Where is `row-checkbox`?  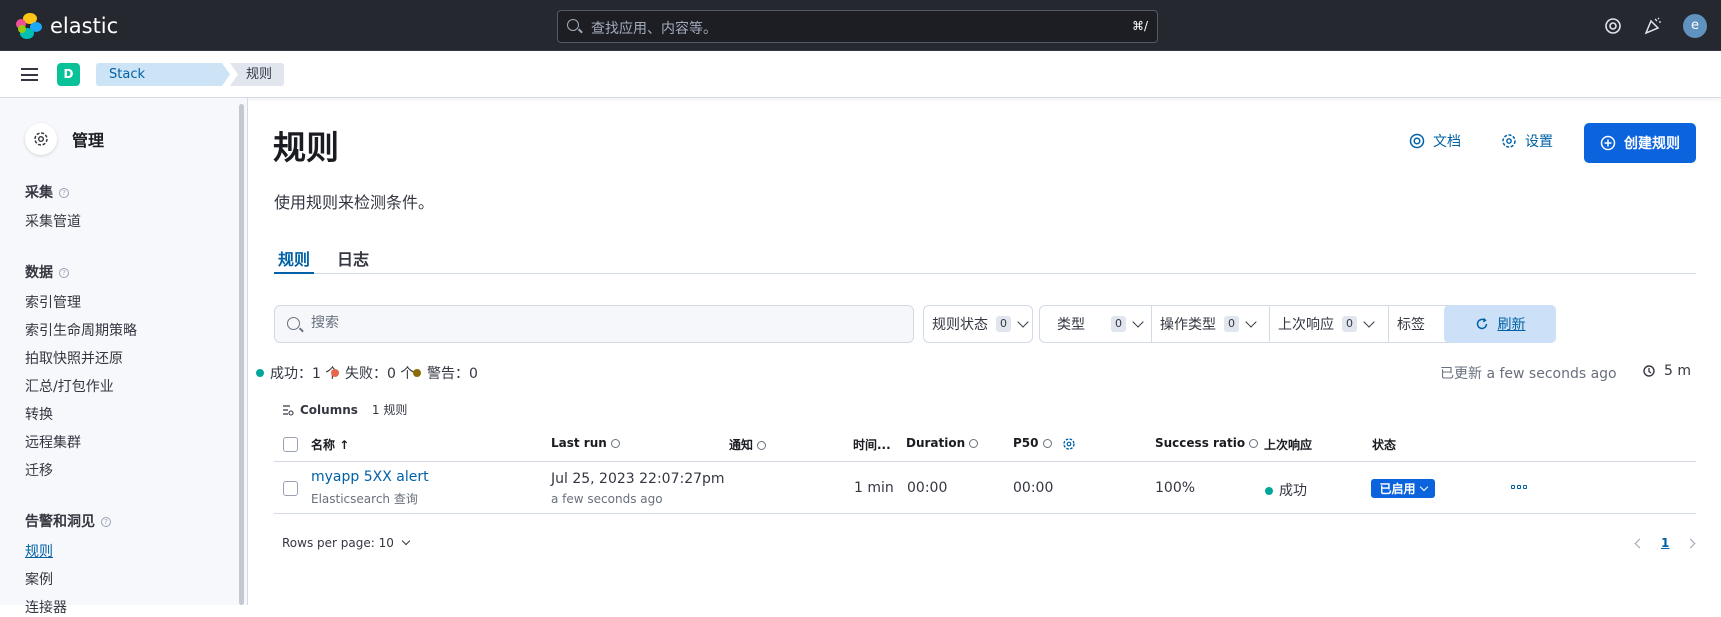 row-checkbox is located at coordinates (290, 488).